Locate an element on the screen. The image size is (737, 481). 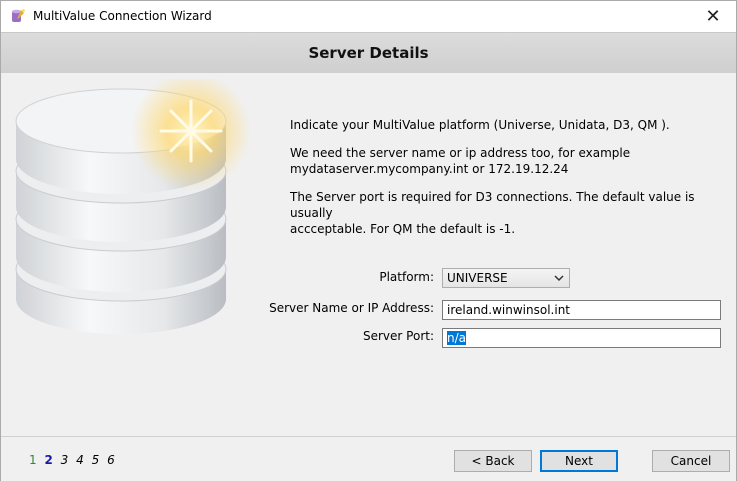
server-port-value: n/a is located at coordinates (457, 338).